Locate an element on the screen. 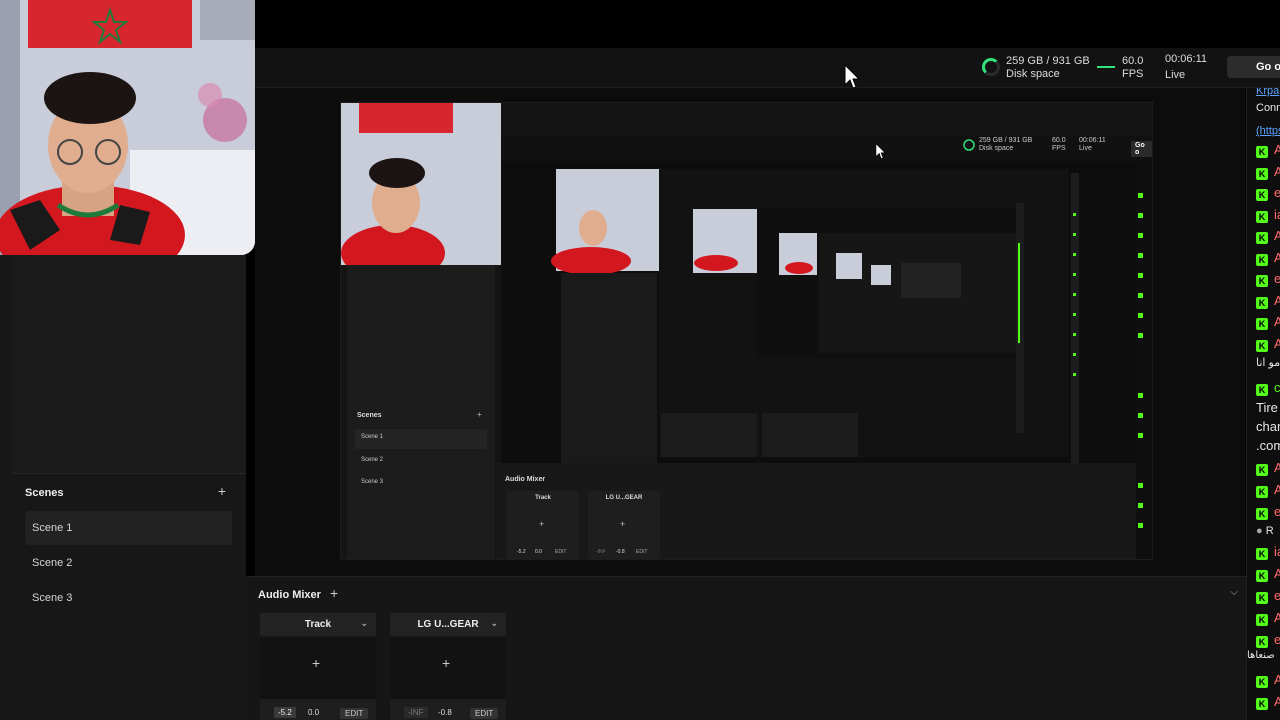  nested-mixer-title: Audio Mixer is located at coordinates (525, 479).